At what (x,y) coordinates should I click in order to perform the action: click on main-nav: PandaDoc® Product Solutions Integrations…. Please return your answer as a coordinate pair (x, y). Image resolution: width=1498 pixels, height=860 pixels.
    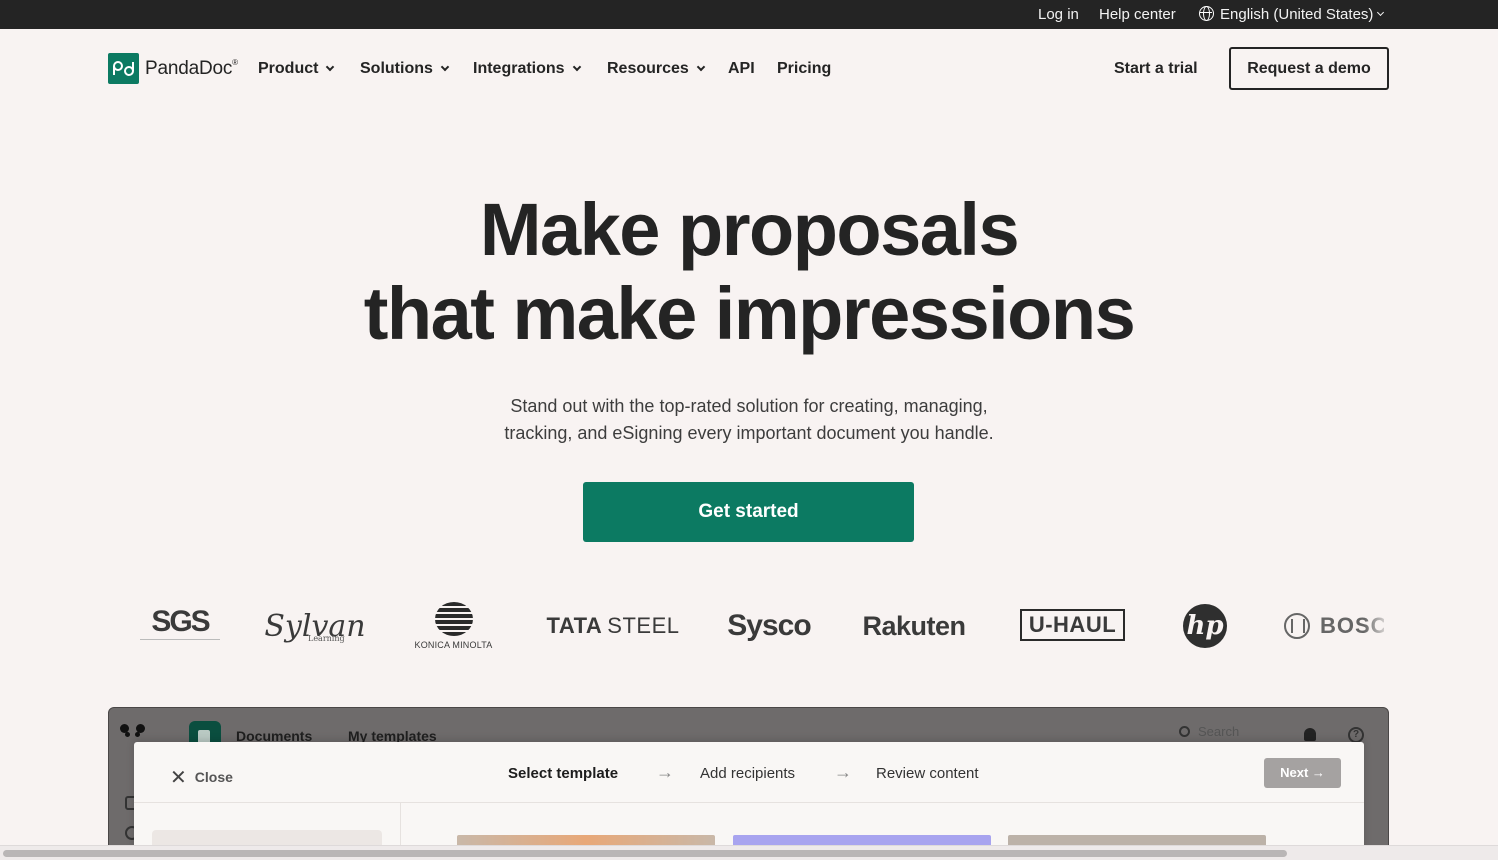
    Looking at the image, I should click on (749, 69).